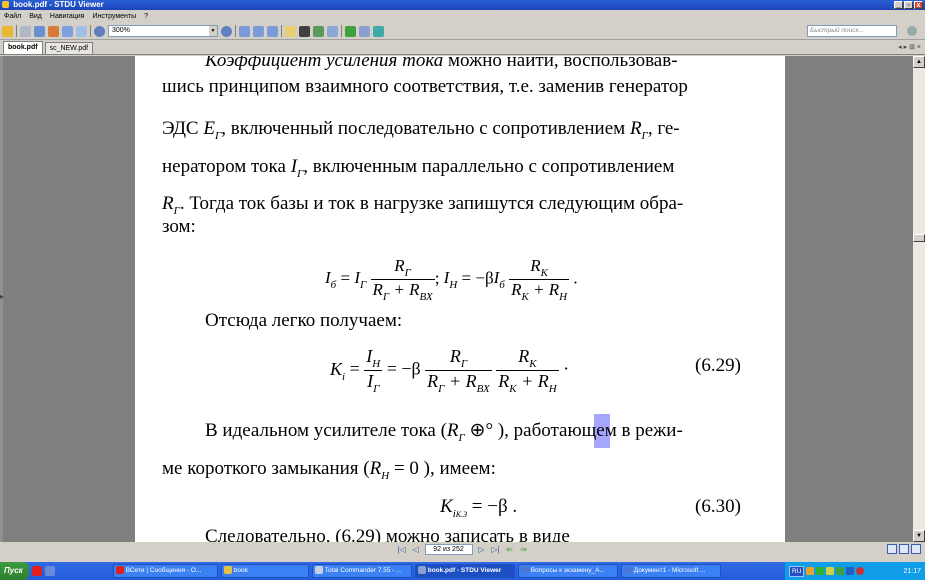  I want to click on tab-sc-new: sc_NEW.pdf, so click(69, 48).